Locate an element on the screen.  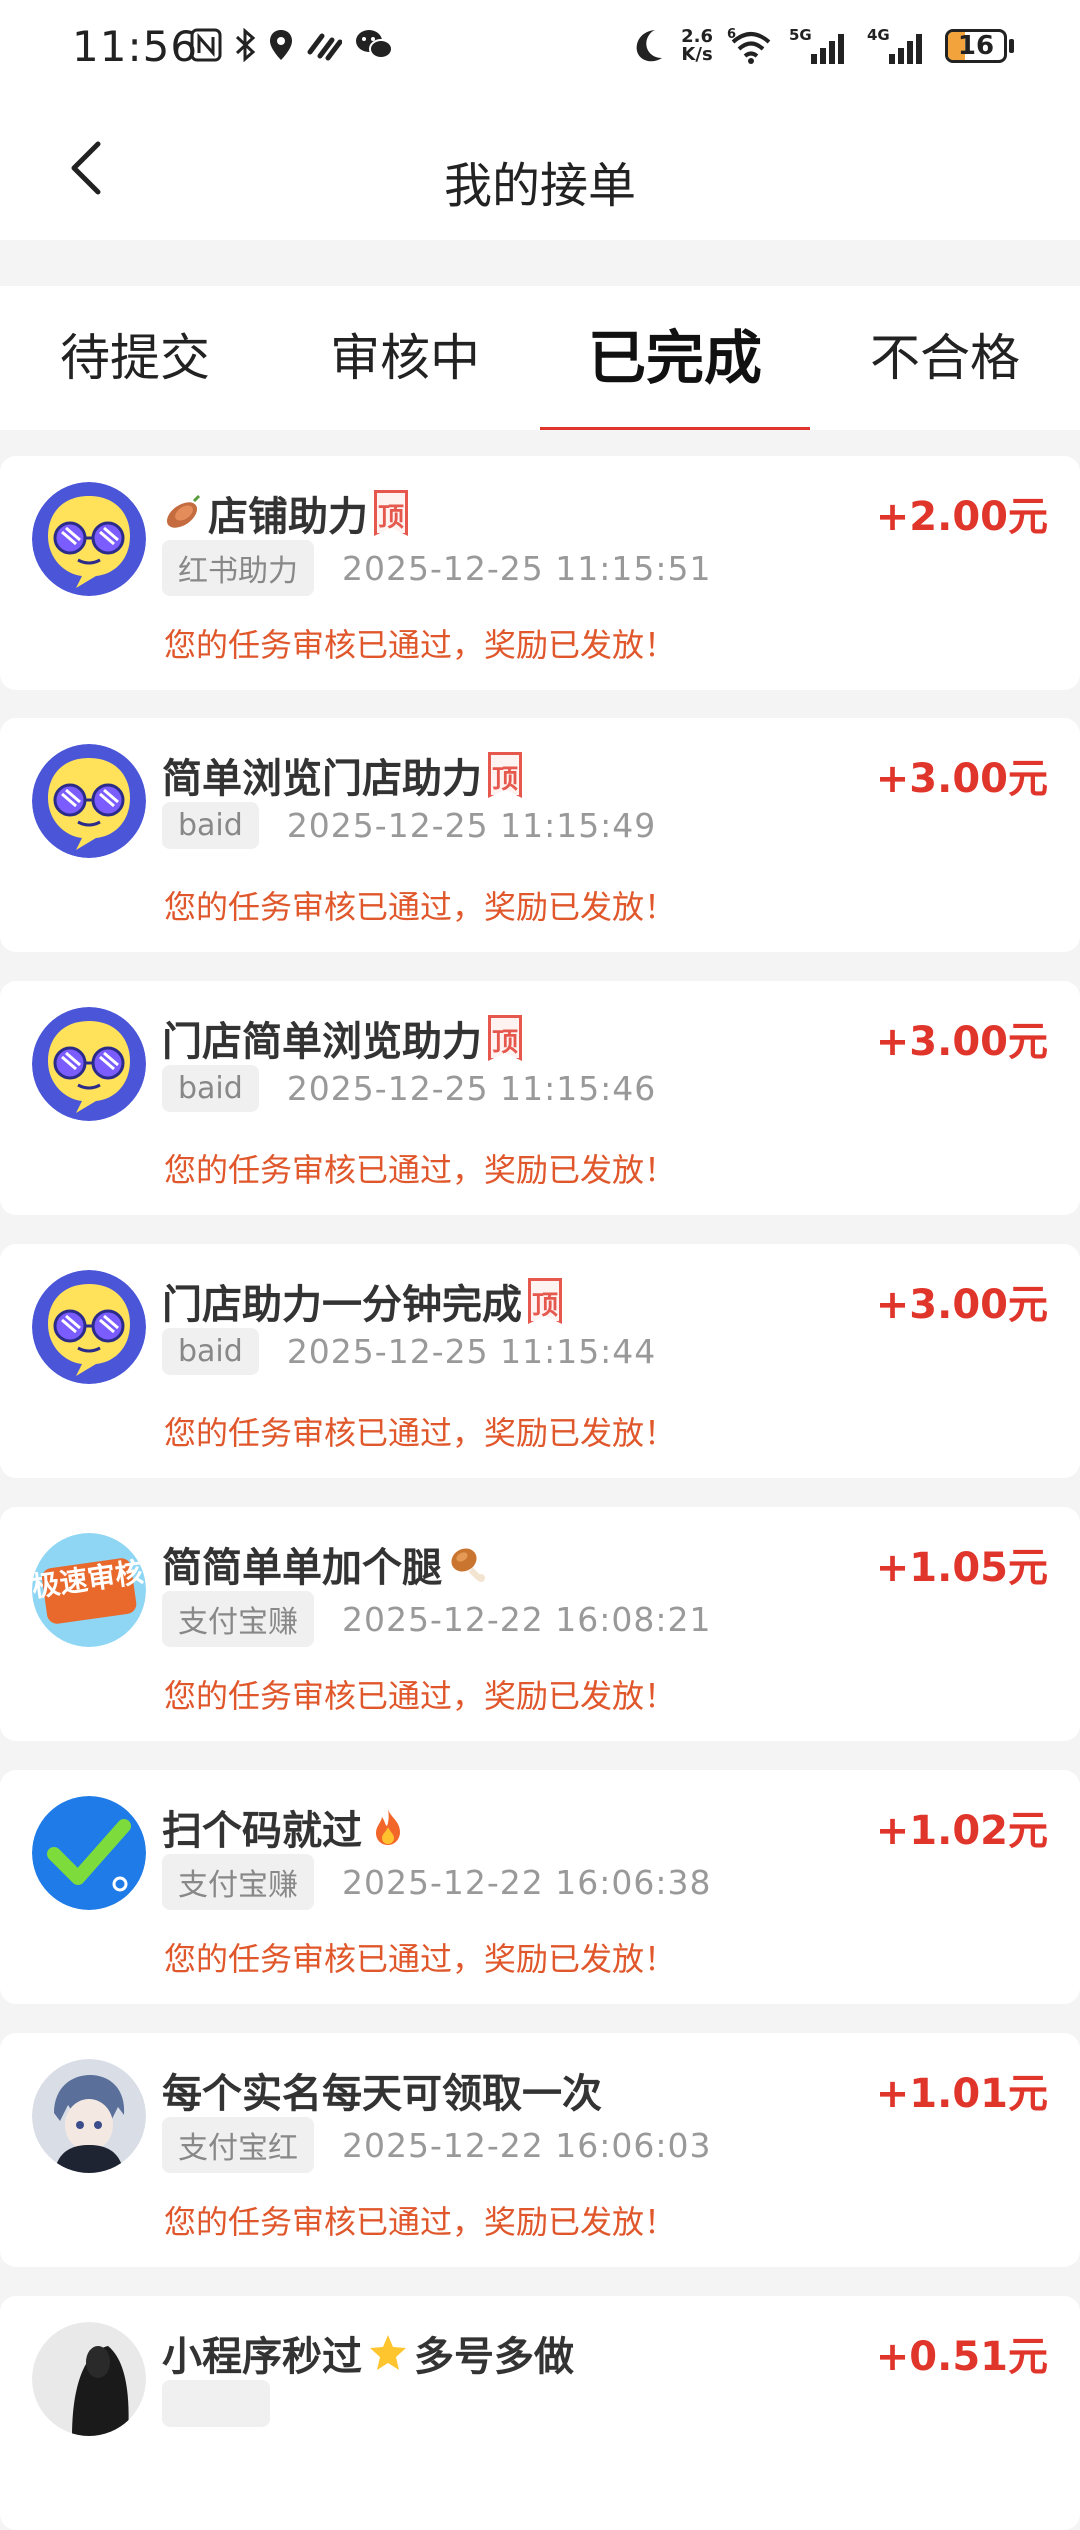
task-title: 每个实名每天可领取一次 is located at coordinates (382, 2094).